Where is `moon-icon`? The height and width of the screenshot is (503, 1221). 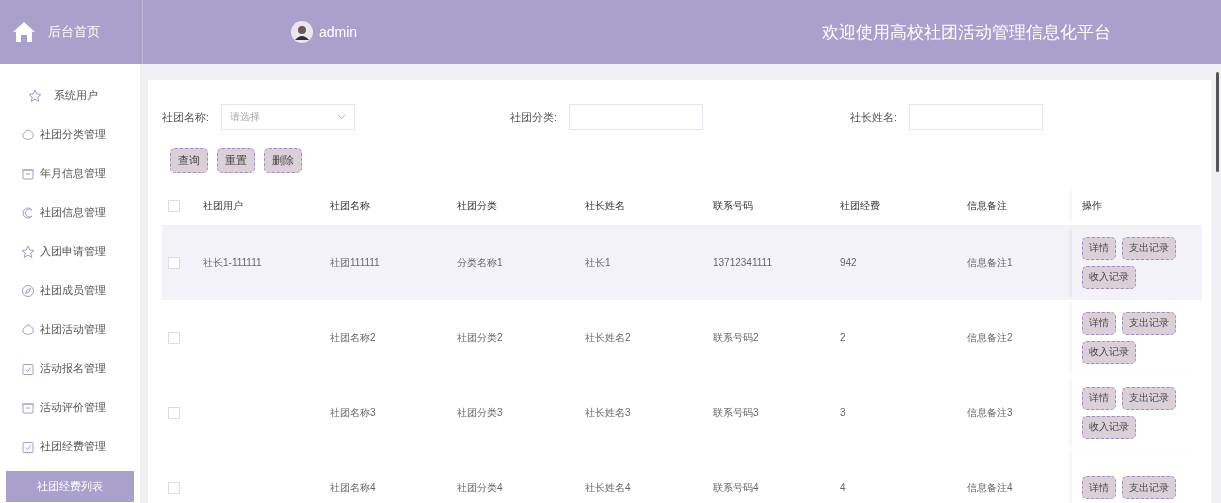
moon-icon is located at coordinates (28, 212).